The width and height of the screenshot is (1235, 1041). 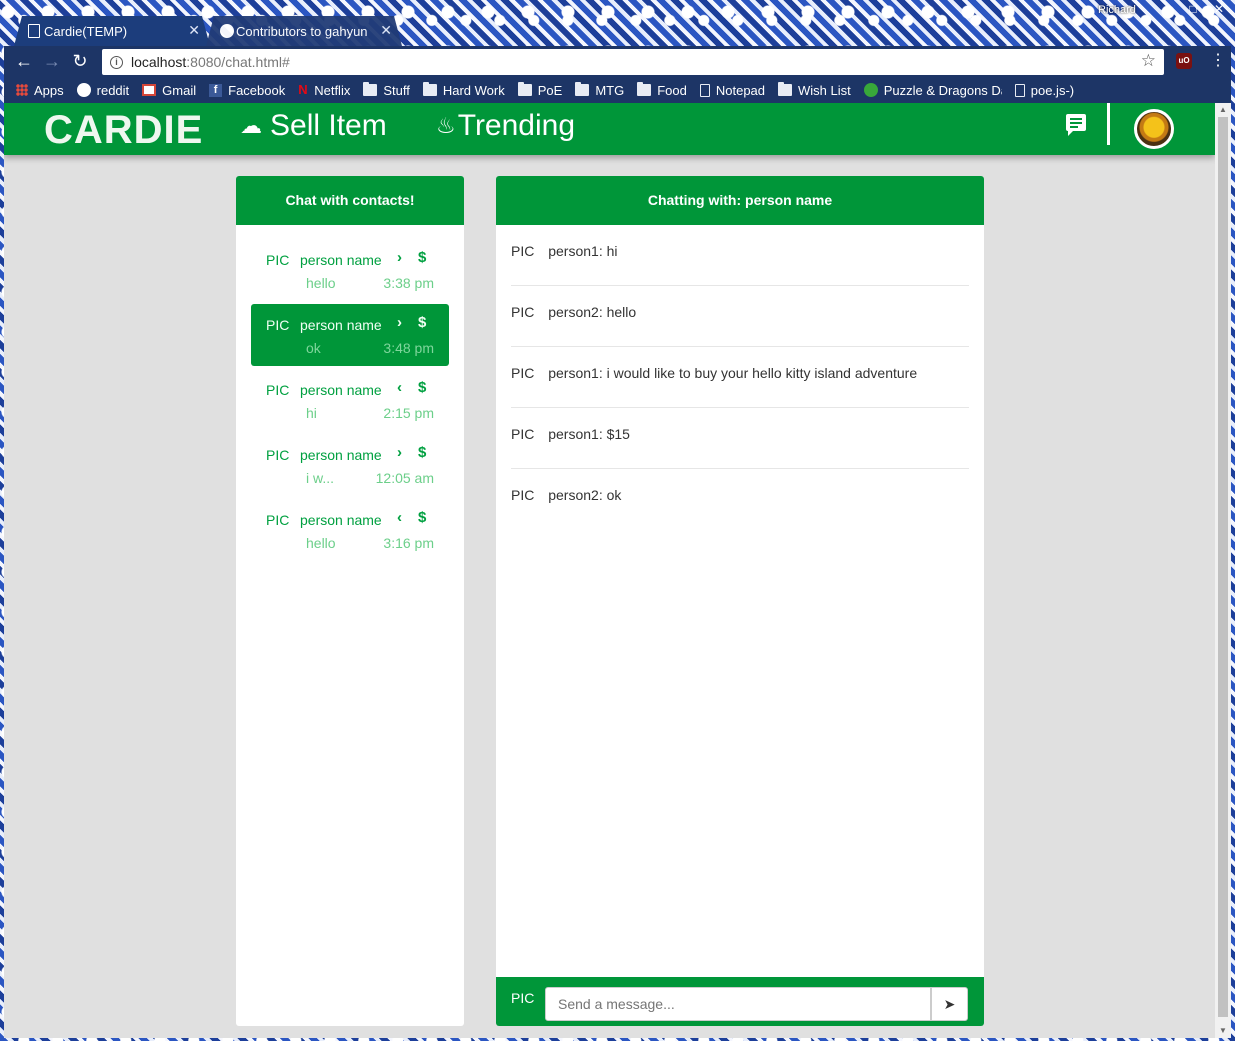 I want to click on maximize-icon: □, so click(x=1193, y=9).